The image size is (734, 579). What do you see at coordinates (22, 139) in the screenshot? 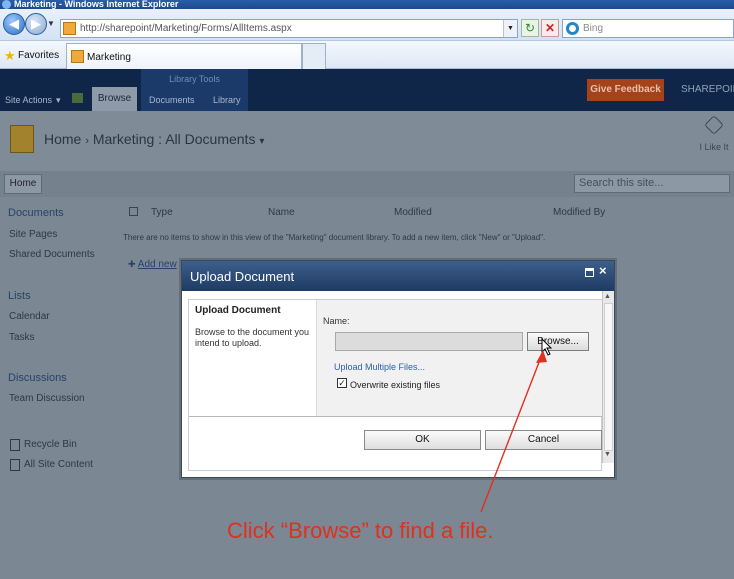
I see `site-logo-icon` at bounding box center [22, 139].